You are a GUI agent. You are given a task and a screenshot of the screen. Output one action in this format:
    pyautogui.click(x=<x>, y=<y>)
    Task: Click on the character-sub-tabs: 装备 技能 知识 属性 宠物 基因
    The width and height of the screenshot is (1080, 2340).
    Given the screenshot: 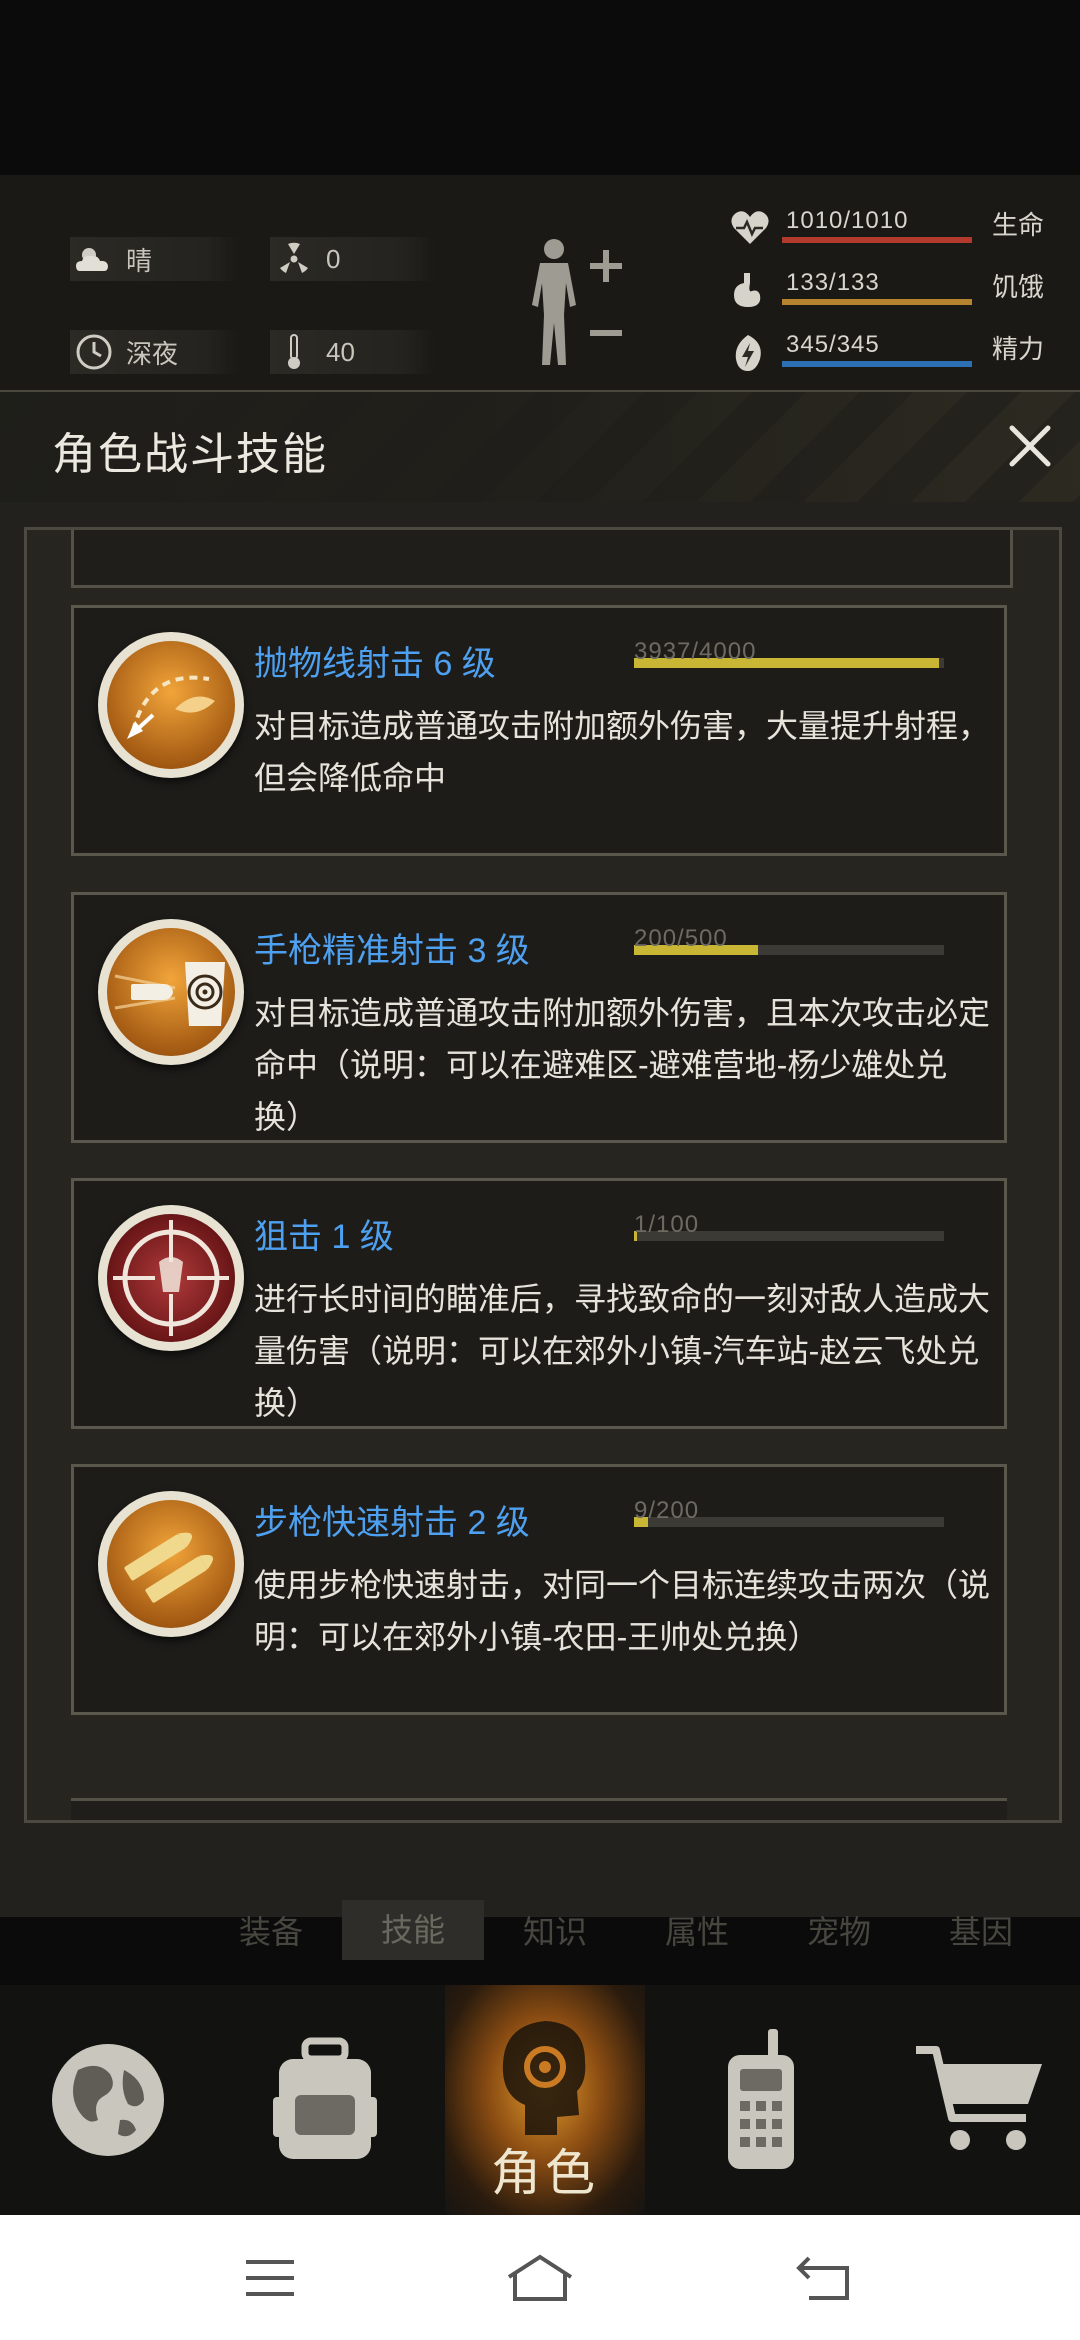 What is the action you would take?
    pyautogui.click(x=640, y=1930)
    